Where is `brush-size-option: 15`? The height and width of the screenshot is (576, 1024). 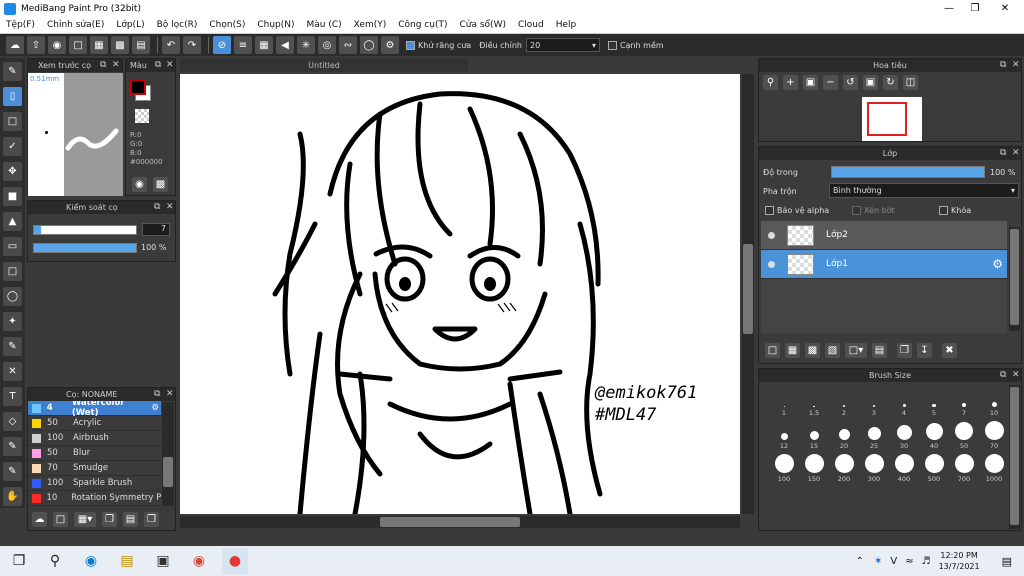 brush-size-option: 15 is located at coordinates (814, 434).